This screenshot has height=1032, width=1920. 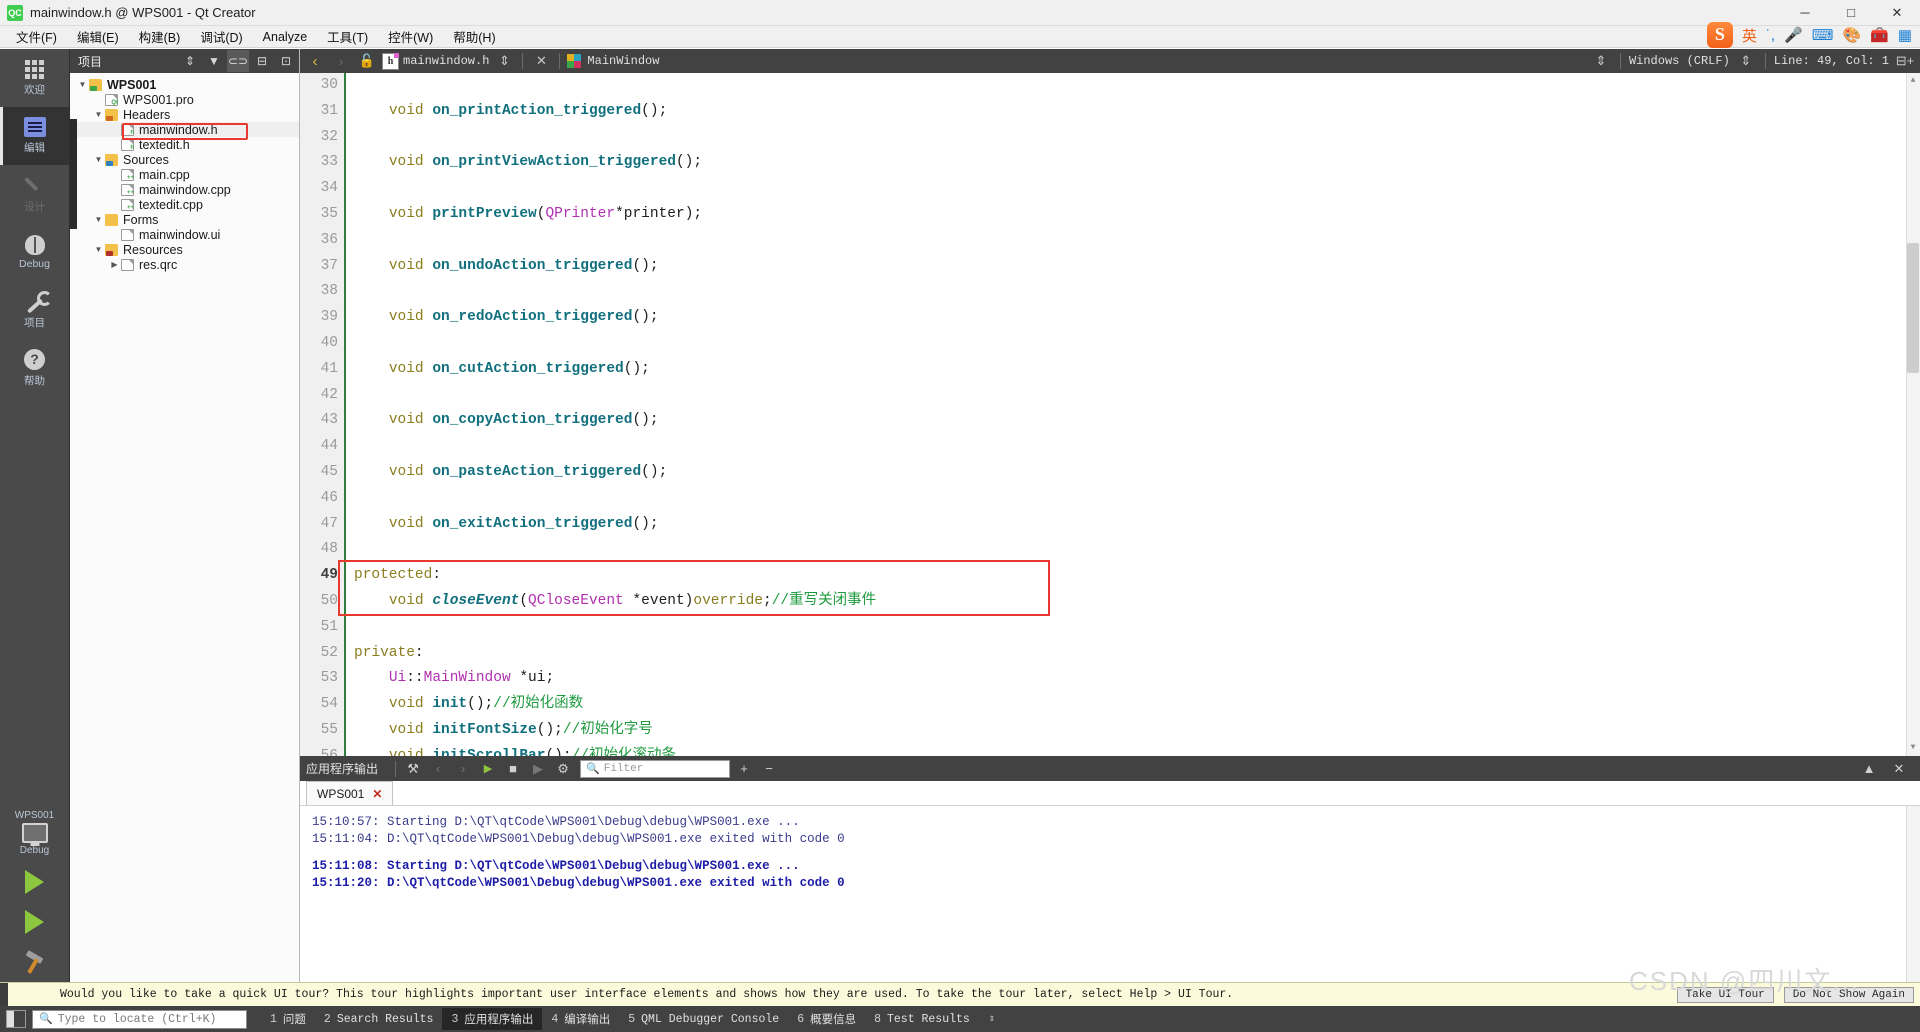 What do you see at coordinates (285, 37) in the screenshot?
I see `menu-analyze: Analyze` at bounding box center [285, 37].